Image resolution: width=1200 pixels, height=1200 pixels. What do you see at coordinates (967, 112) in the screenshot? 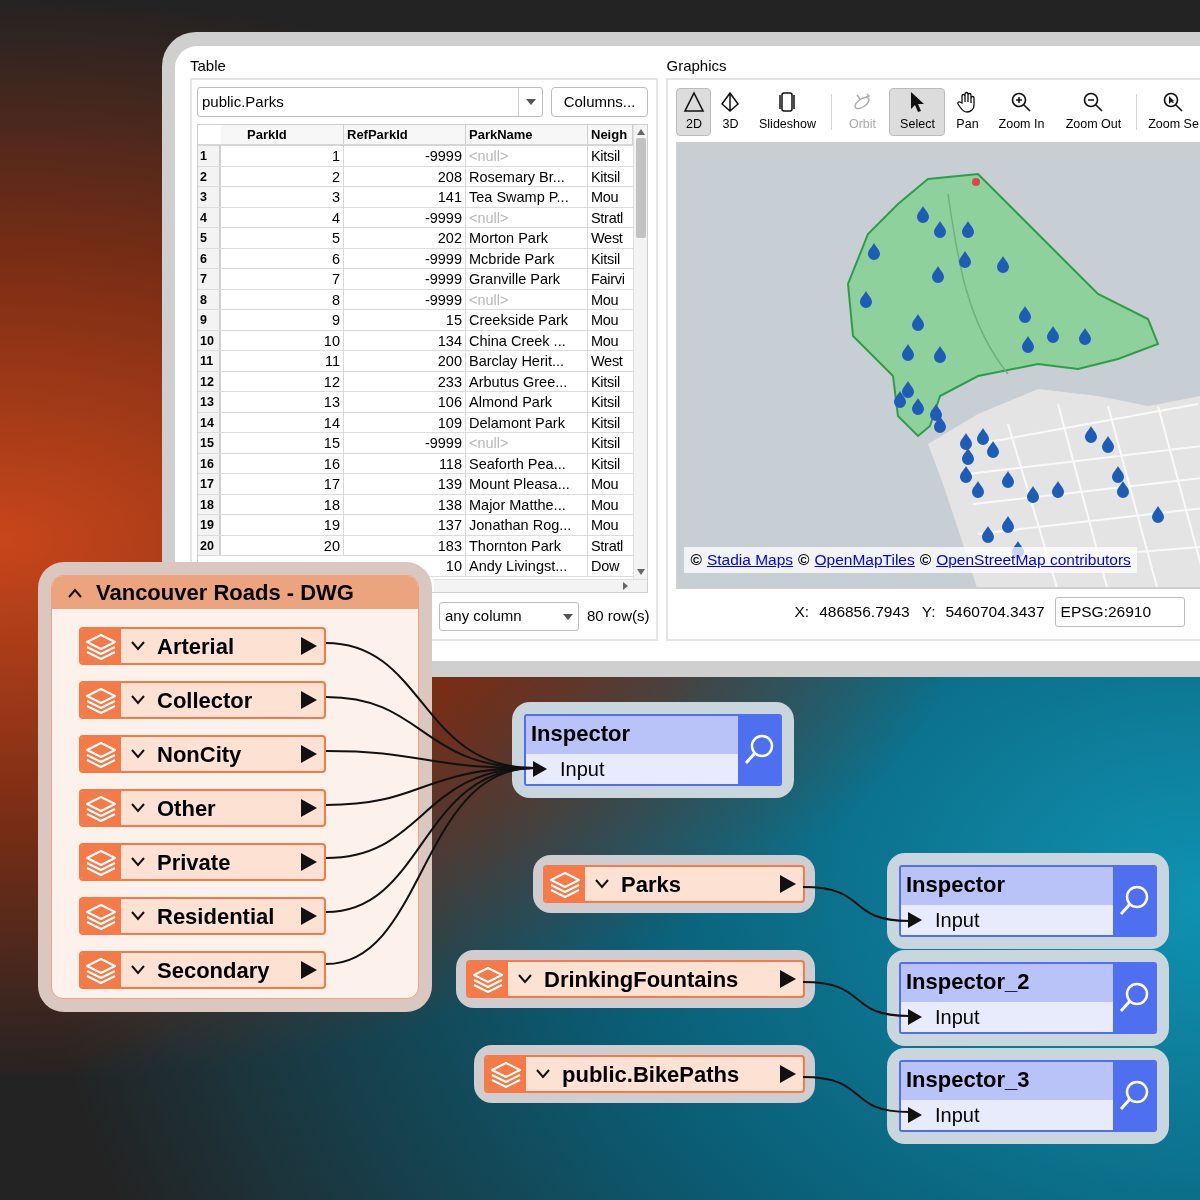
I see `tool-button: Pan` at bounding box center [967, 112].